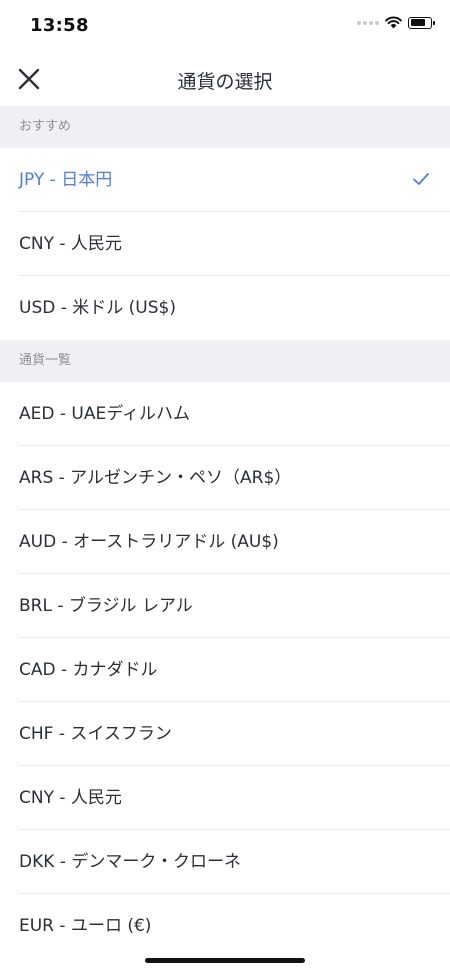 The width and height of the screenshot is (450, 972). I want to click on currency-row: BRL - ブラジル レアル, so click(225, 606).